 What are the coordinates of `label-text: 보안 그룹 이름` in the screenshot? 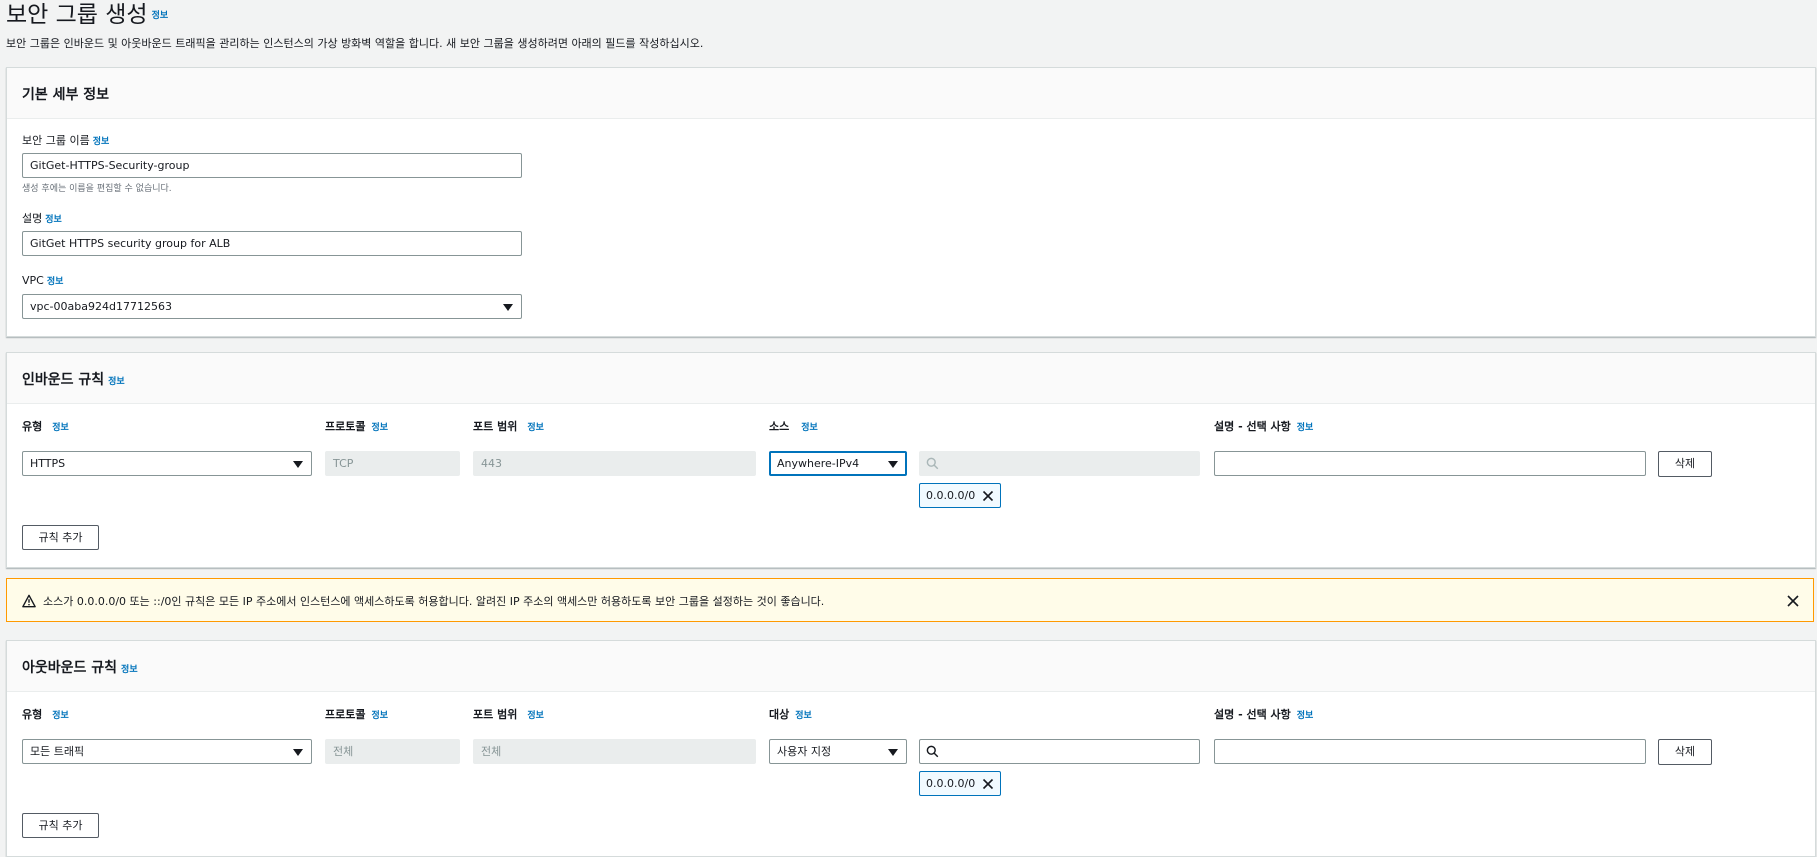 It's located at (56, 140).